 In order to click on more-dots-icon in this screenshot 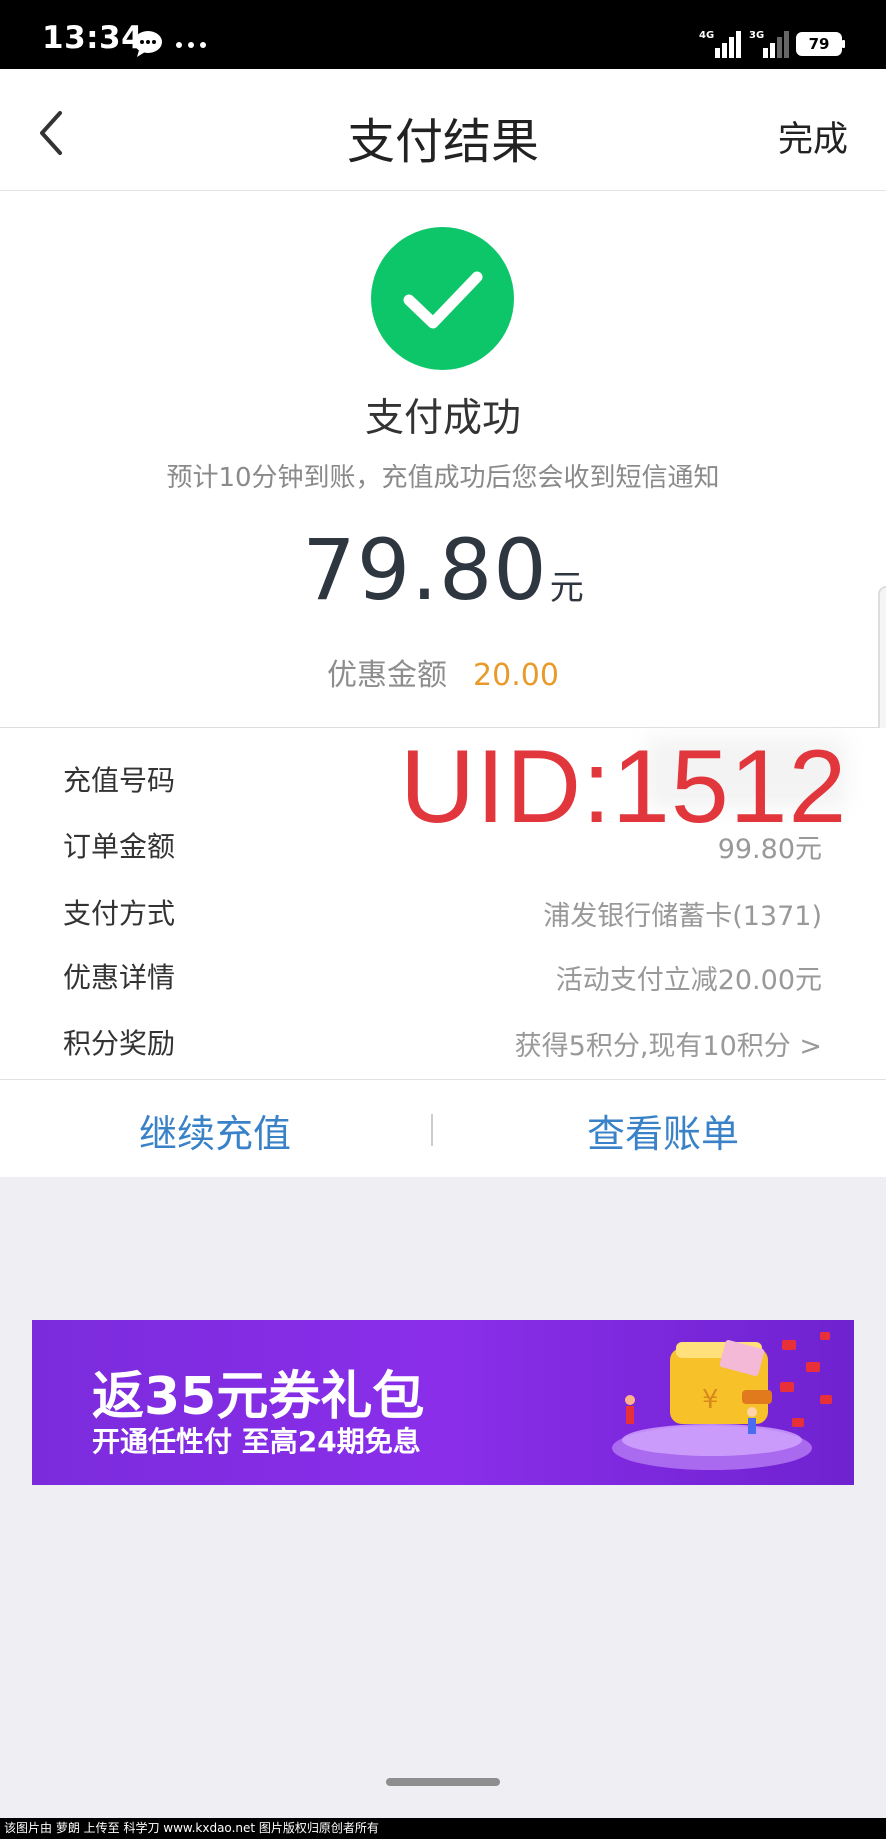, I will do `click(191, 45)`.